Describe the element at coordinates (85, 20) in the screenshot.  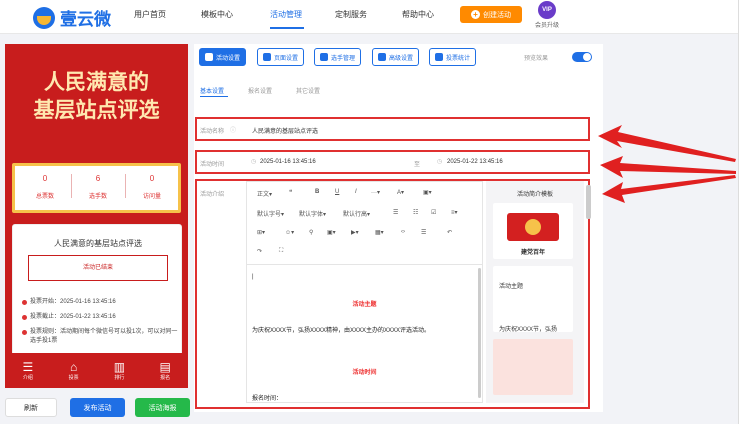
I see `brand-name: 壹云微` at that location.